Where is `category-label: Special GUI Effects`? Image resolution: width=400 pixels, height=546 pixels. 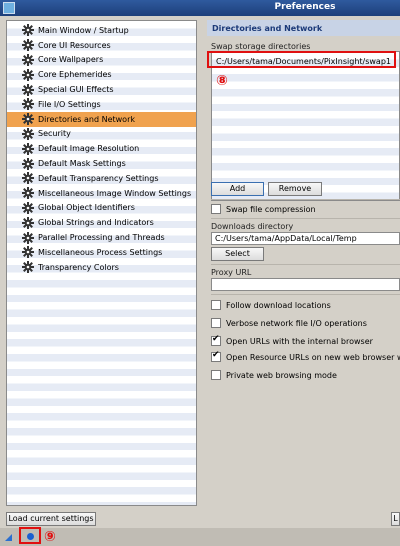
category-label: Special GUI Effects is located at coordinates (76, 90).